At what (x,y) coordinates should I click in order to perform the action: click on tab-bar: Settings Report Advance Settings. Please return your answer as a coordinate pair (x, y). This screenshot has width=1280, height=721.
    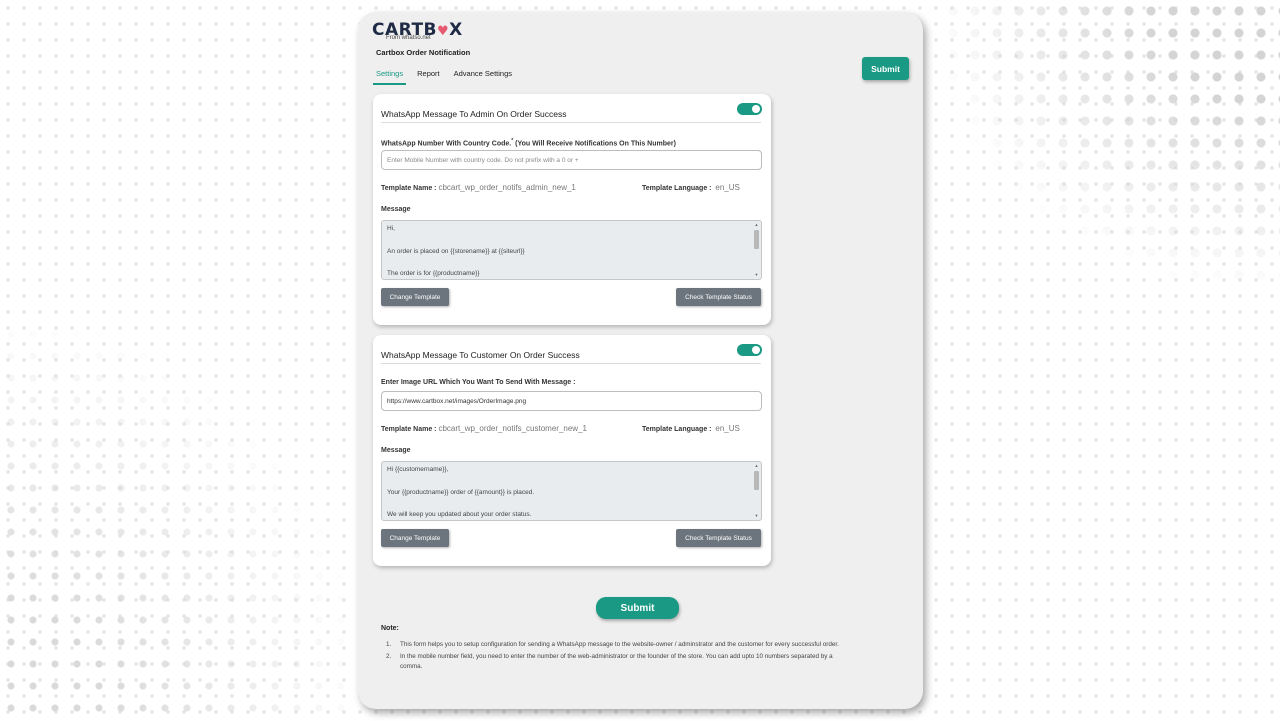
    Looking at the image, I should click on (451, 73).